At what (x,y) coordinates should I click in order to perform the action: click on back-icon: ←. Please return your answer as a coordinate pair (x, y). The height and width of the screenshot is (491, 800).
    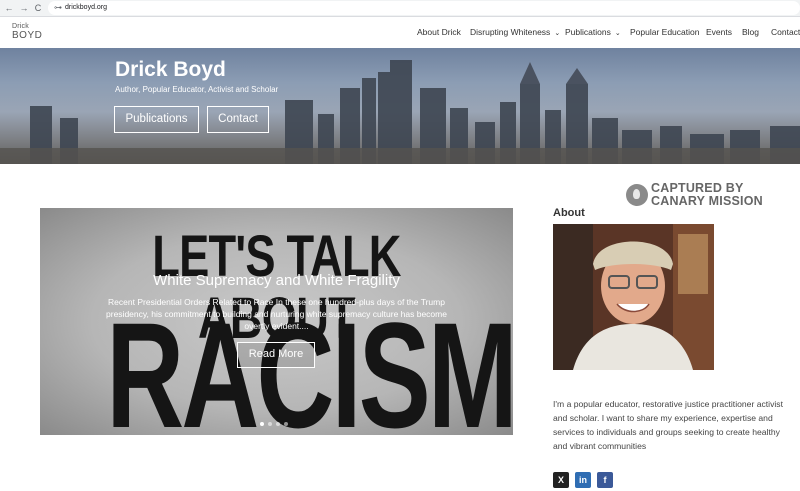
    Looking at the image, I should click on (9, 8).